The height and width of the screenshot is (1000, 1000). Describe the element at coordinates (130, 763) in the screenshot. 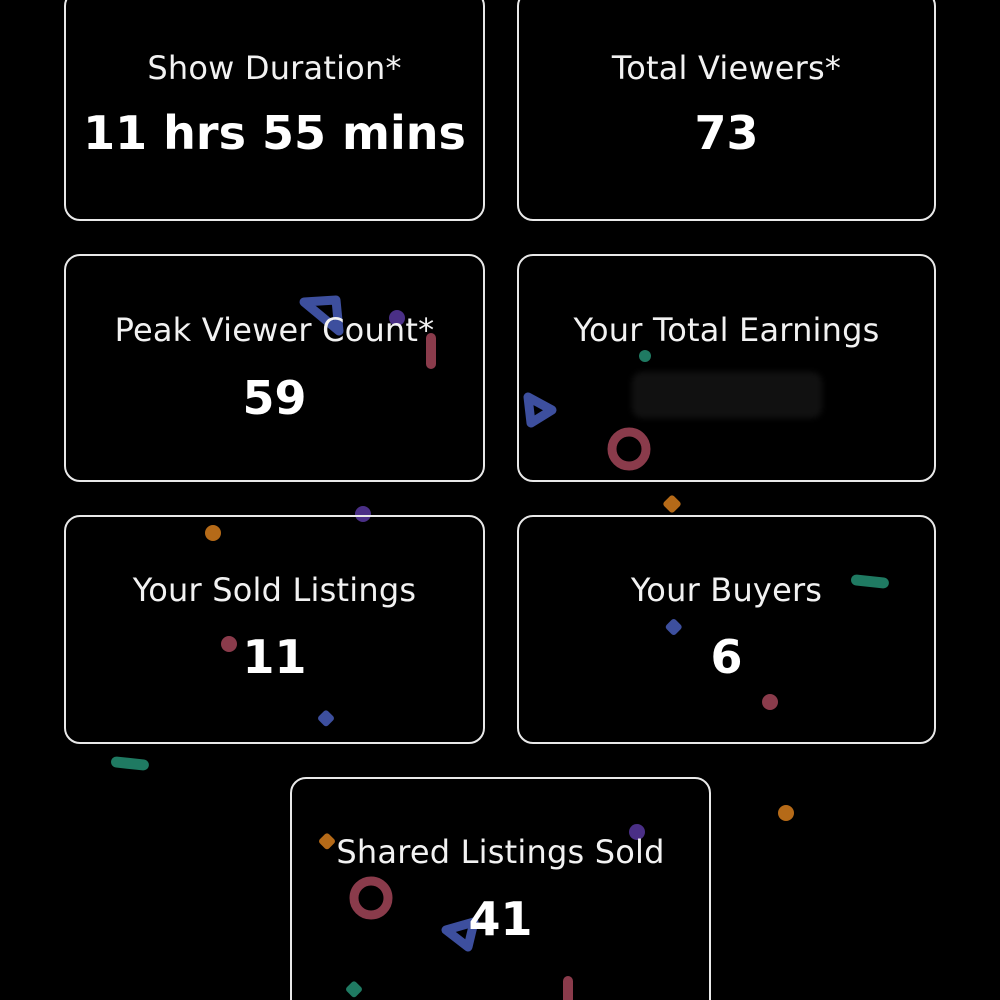

I see `confetti-pill` at that location.